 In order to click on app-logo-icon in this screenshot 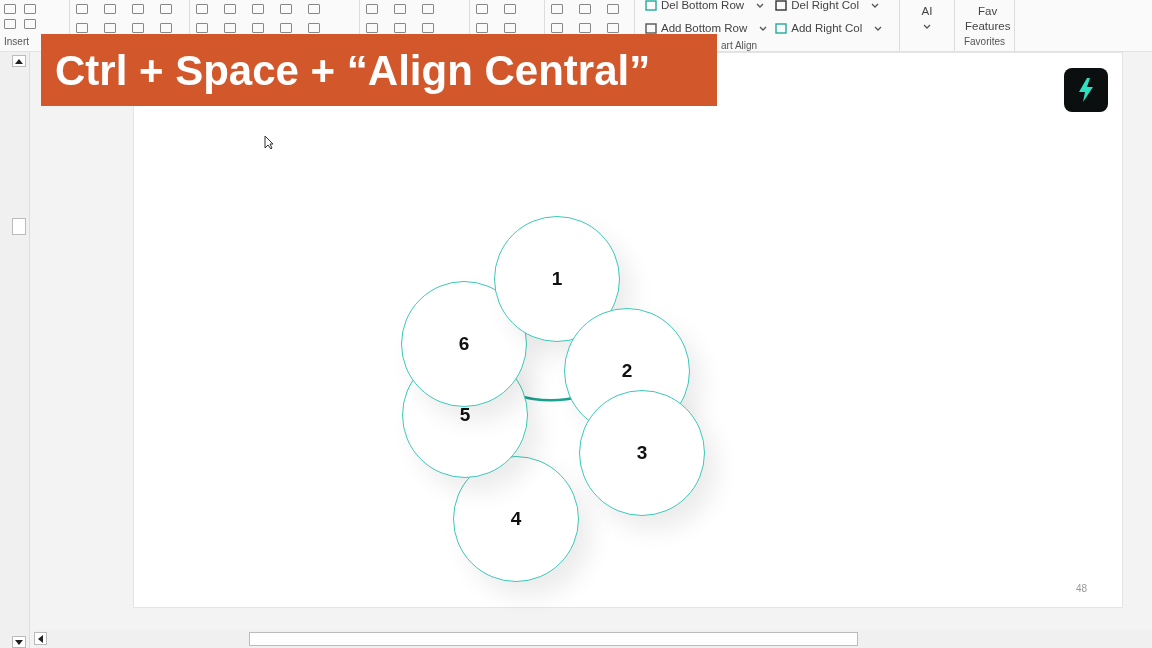, I will do `click(1086, 90)`.